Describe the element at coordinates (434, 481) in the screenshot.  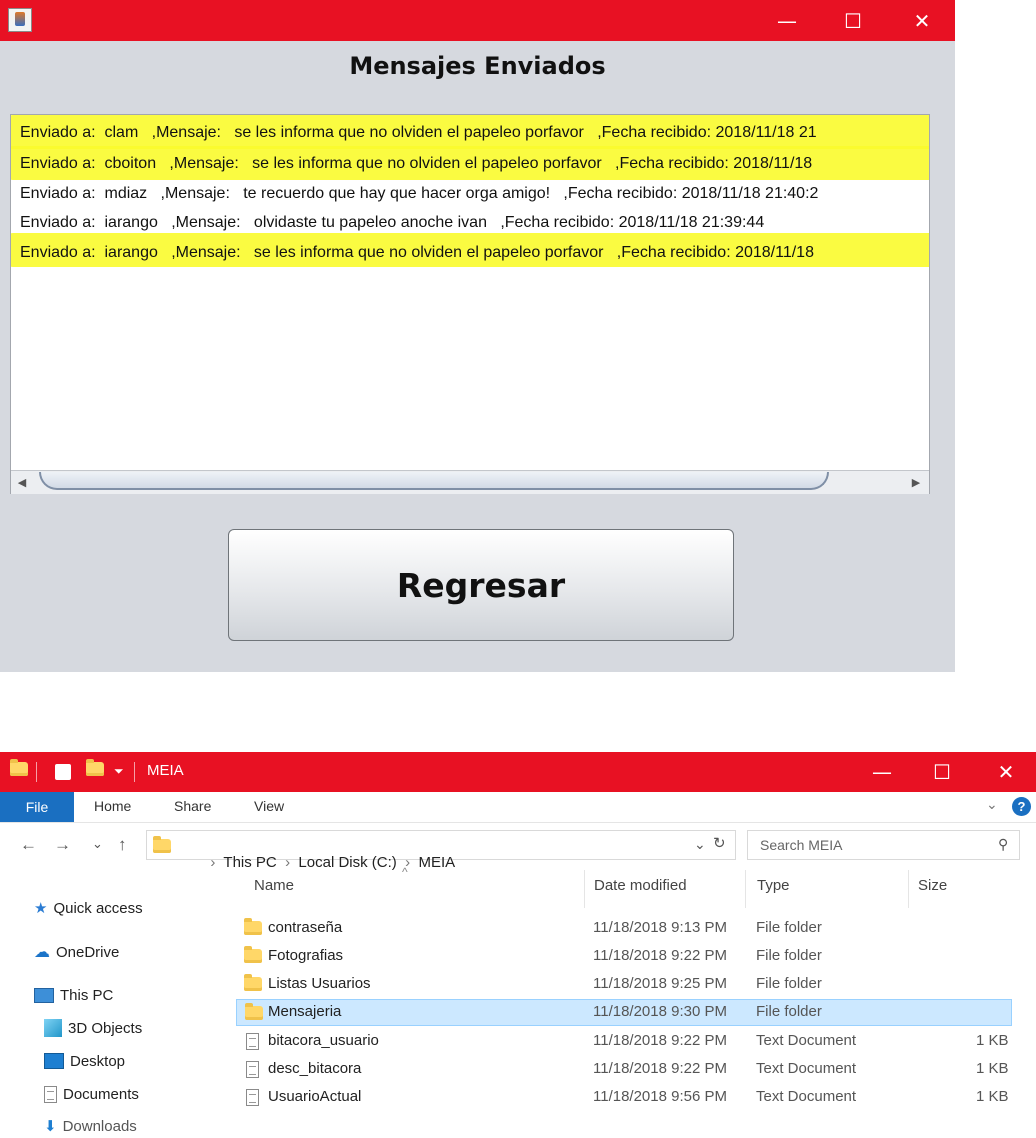
I see `scroll-thumb` at that location.